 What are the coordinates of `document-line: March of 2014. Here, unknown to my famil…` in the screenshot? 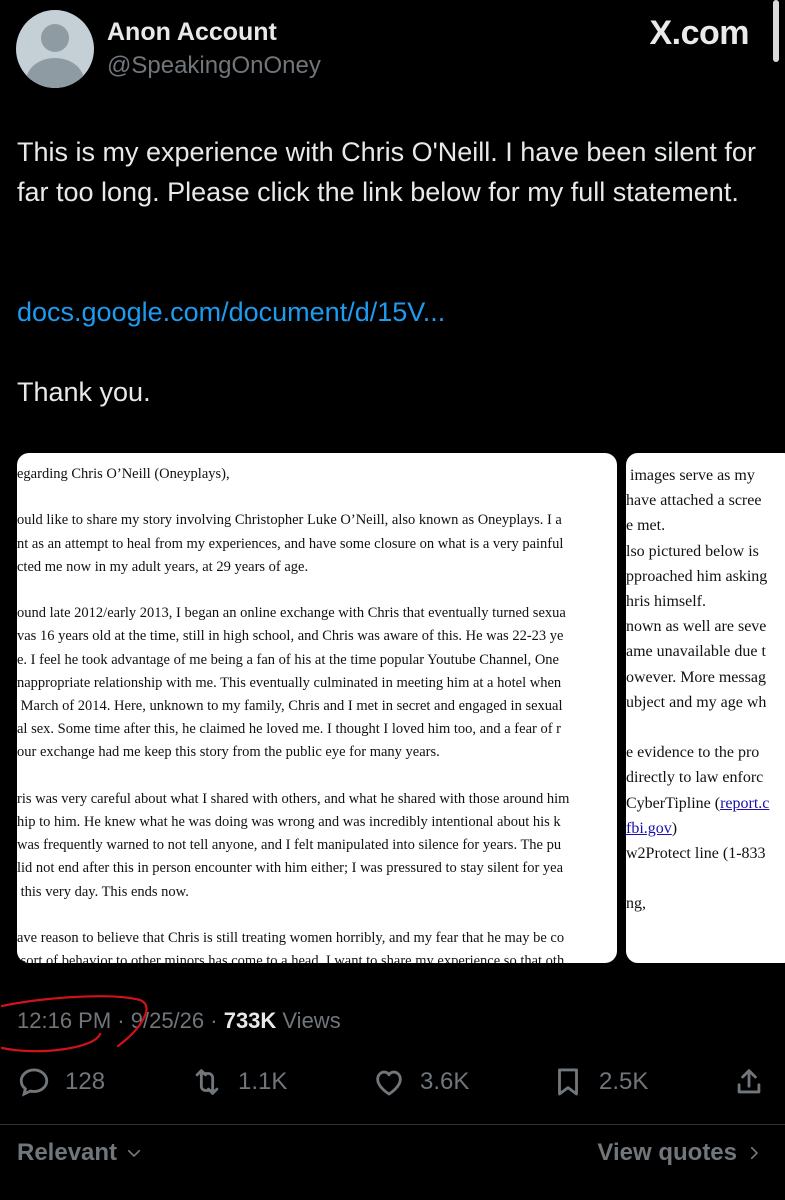 It's located at (290, 706).